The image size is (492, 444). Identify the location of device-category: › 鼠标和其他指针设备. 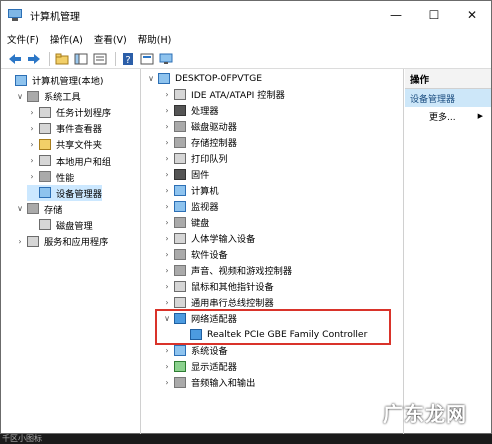
(218, 286).